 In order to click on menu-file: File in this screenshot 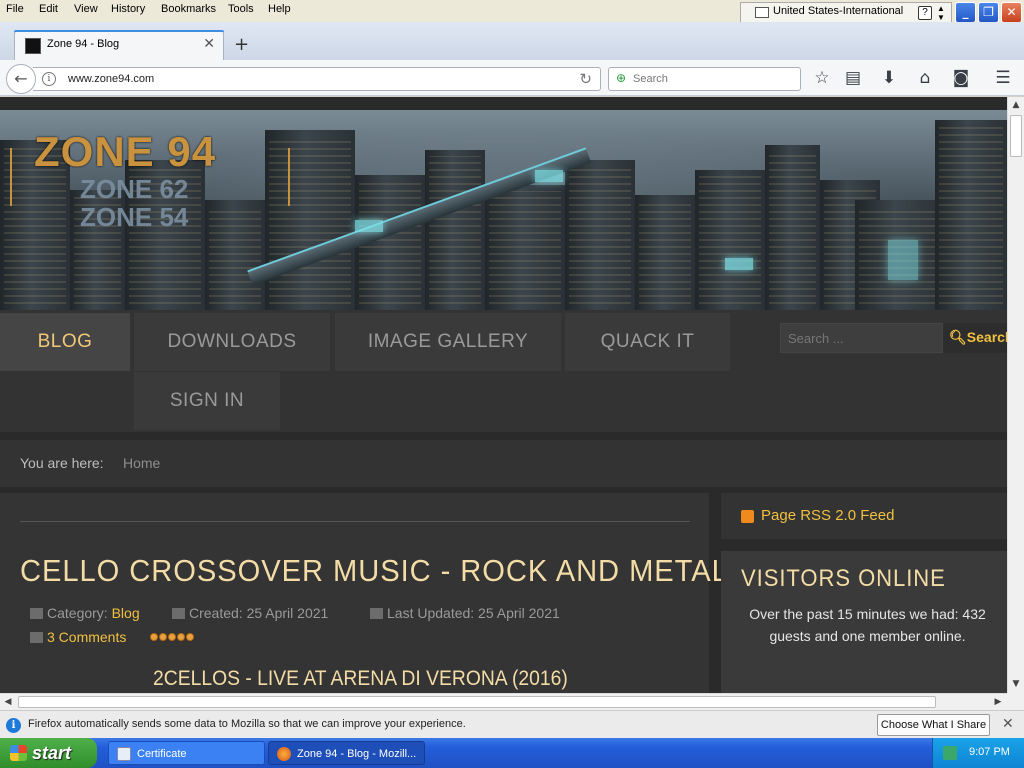, I will do `click(15, 9)`.